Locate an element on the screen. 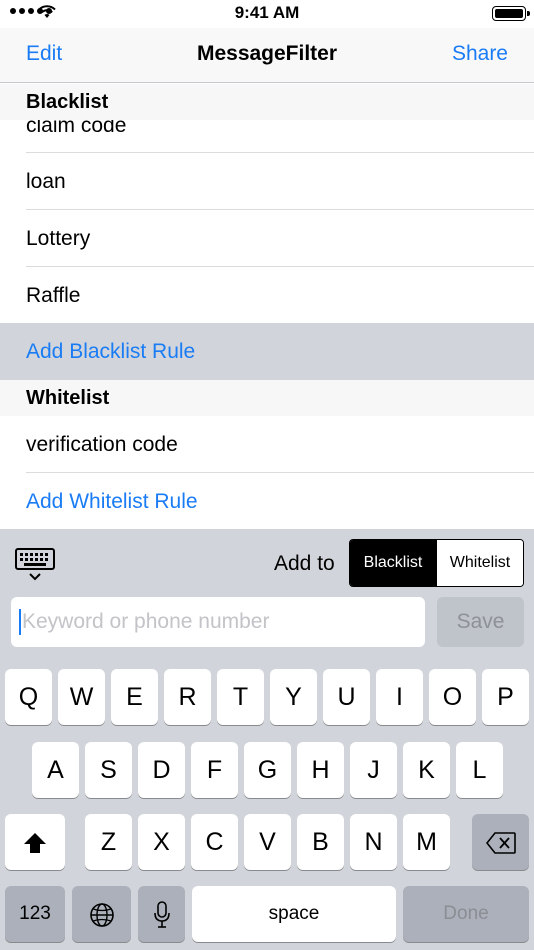 This screenshot has height=950, width=534. key-n: N is located at coordinates (373, 842).